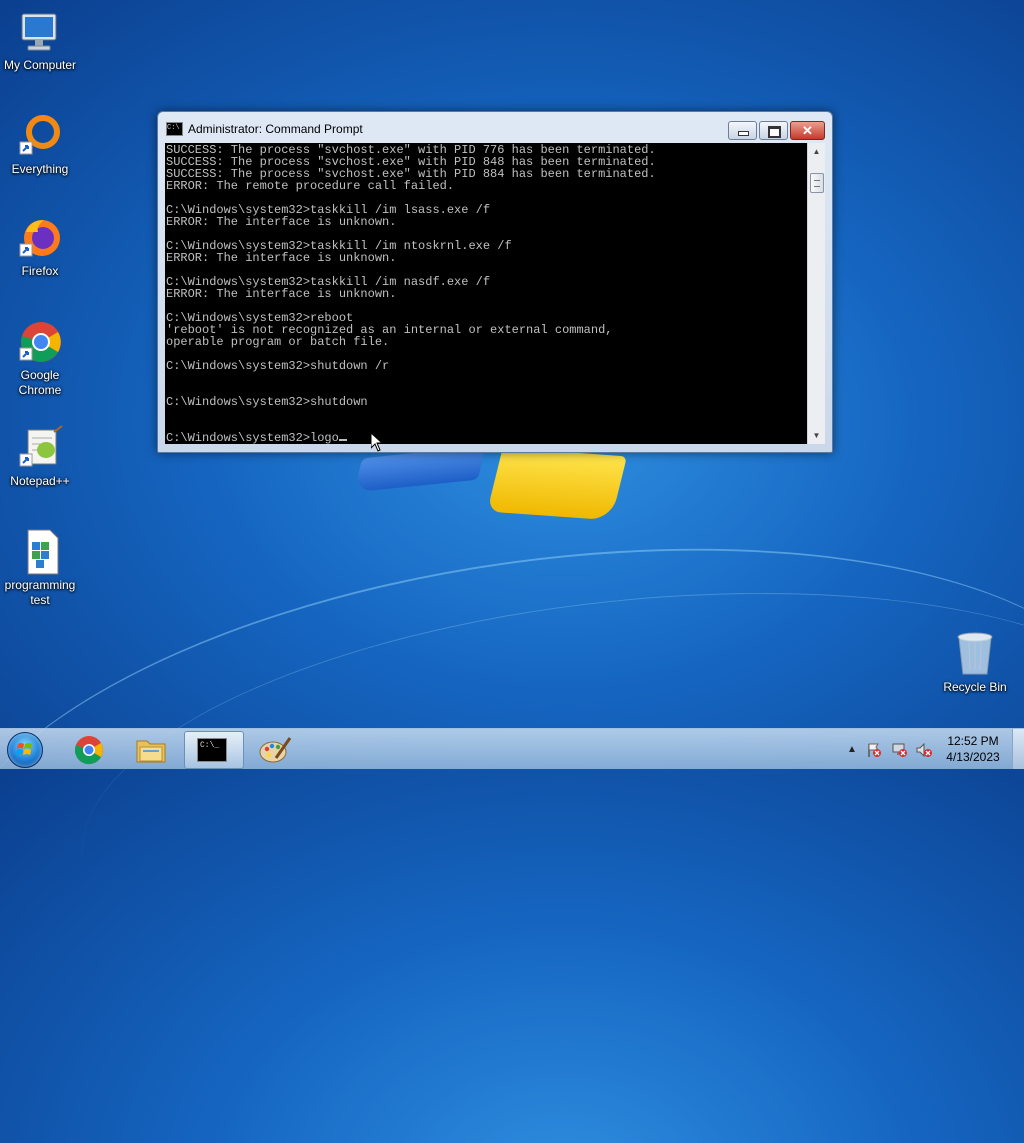 The image size is (1024, 1143). I want to click on start-button, so click(25, 749).